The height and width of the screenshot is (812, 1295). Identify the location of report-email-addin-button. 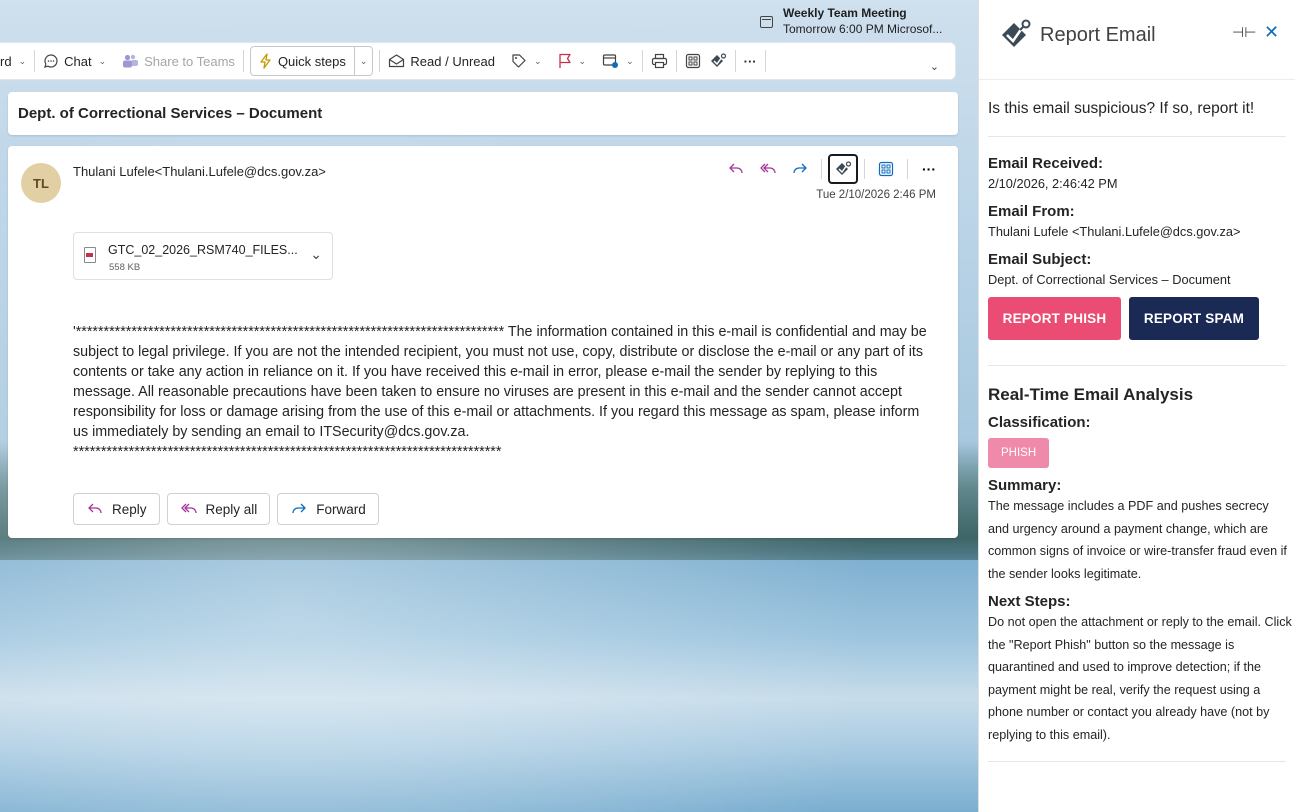
(722, 61).